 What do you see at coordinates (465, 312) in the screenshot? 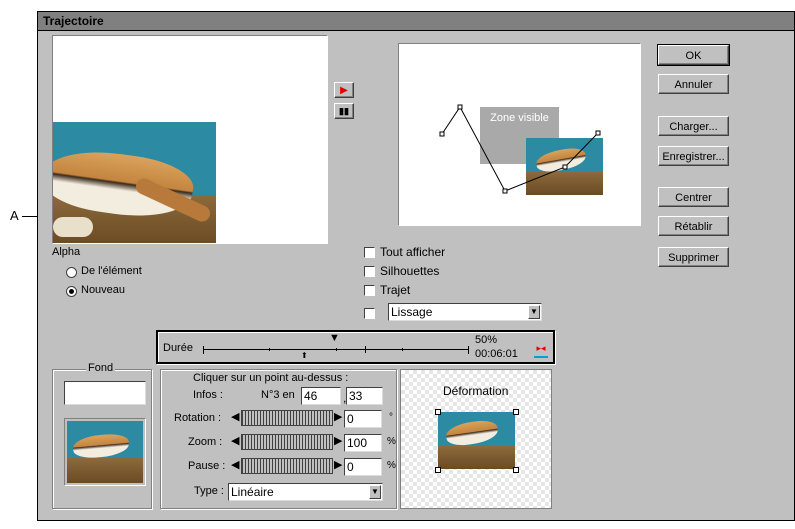
I see `smoothing-select: Lissage ▼` at bounding box center [465, 312].